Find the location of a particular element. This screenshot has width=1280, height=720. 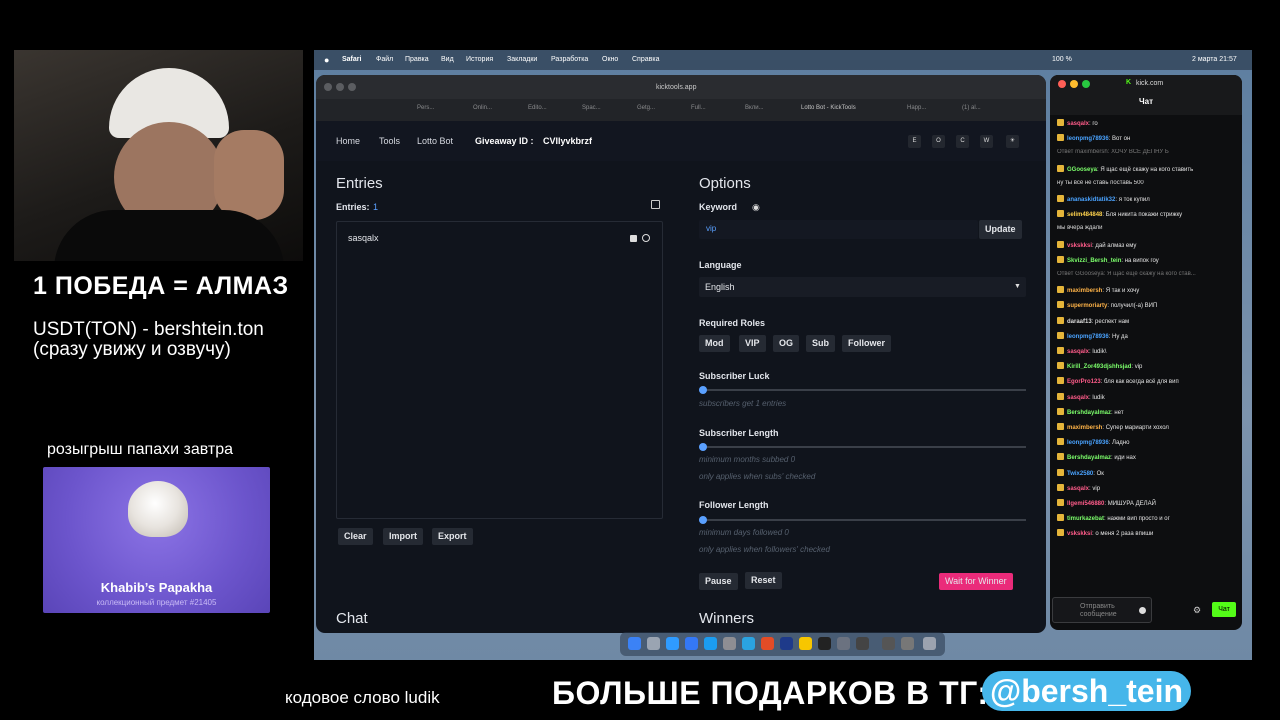

menu-app-name: Safari is located at coordinates (351, 59).